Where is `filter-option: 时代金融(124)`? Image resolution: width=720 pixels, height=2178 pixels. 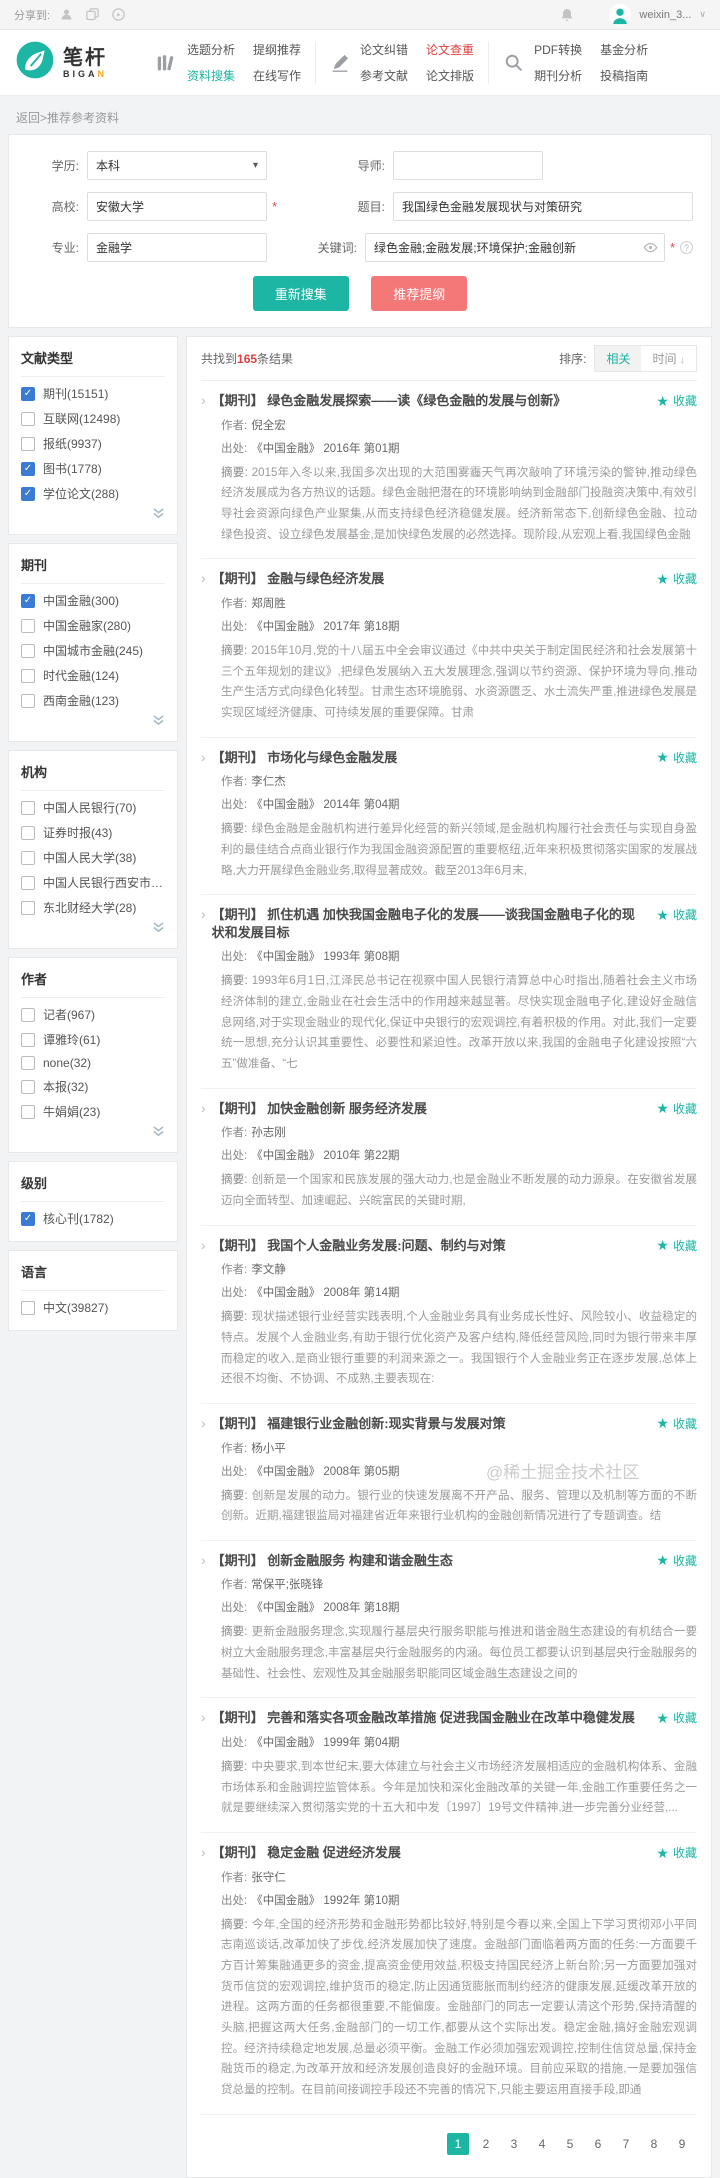
filter-option: 时代金融(124) is located at coordinates (93, 671).